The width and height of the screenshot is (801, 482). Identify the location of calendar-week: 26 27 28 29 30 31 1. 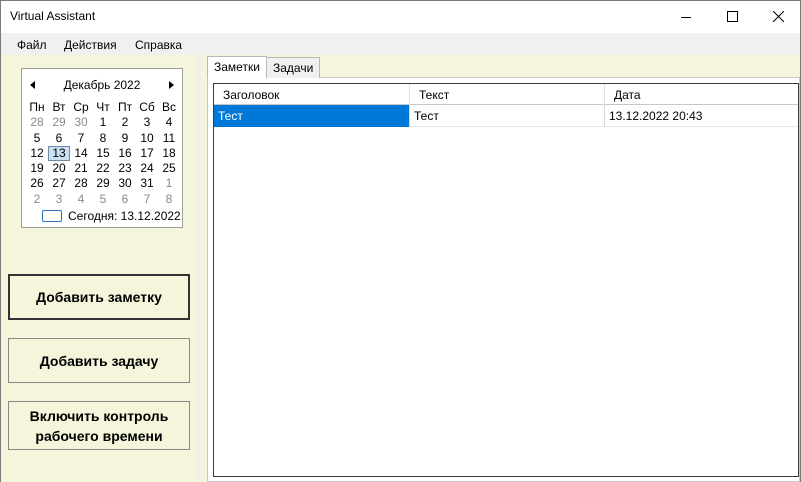
(103, 183).